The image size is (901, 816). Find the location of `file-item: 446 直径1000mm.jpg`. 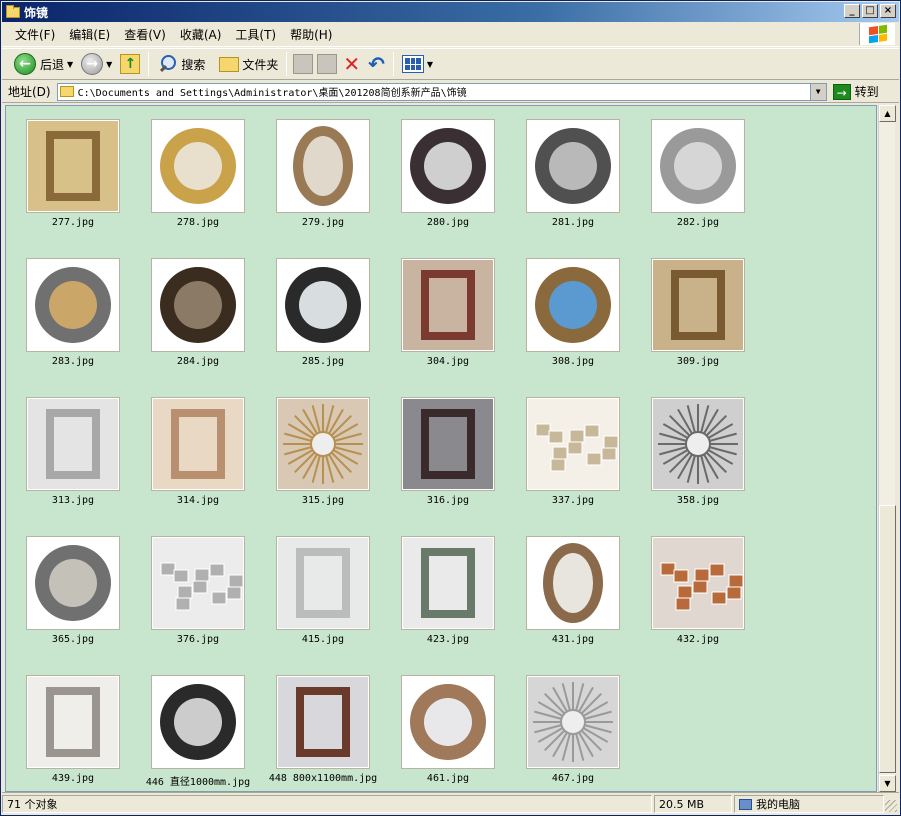

file-item: 446 直径1000mm.jpg is located at coordinates (193, 726).